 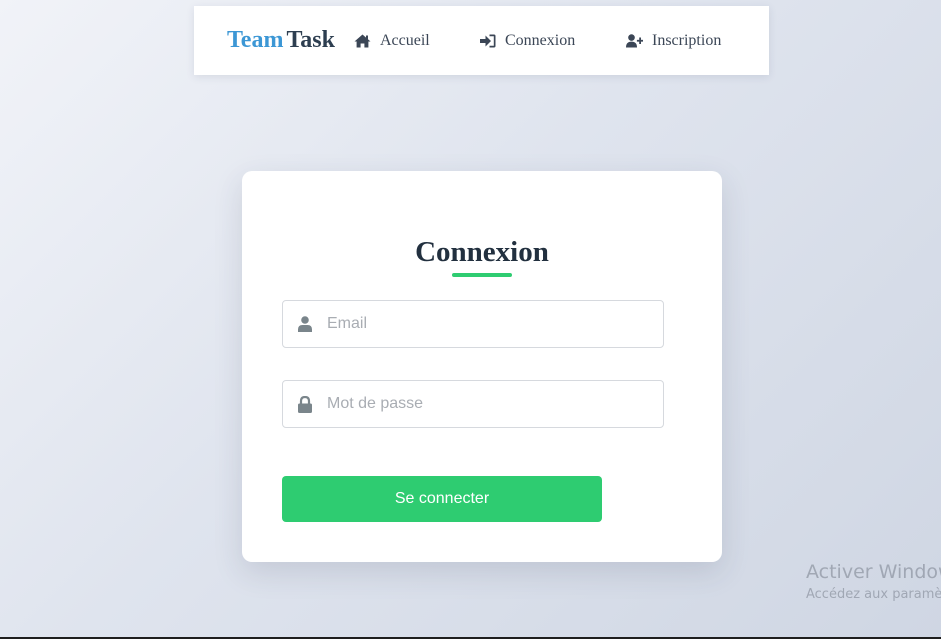 I want to click on user-icon, so click(x=305, y=324).